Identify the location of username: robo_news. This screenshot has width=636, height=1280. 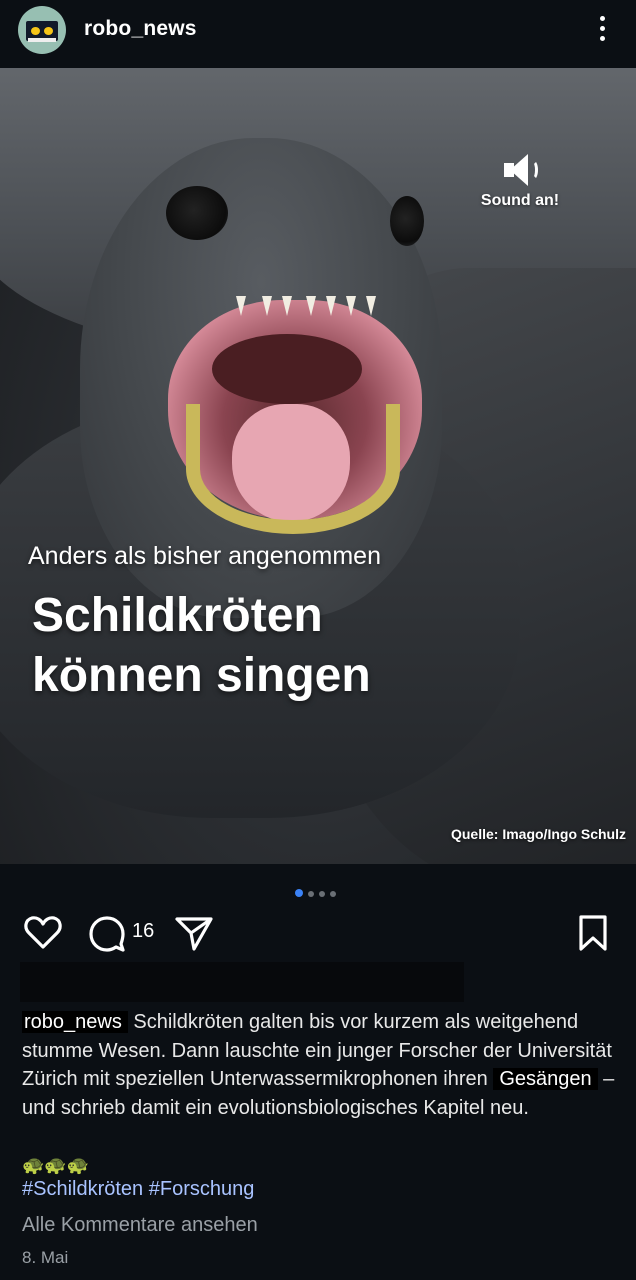
(140, 29).